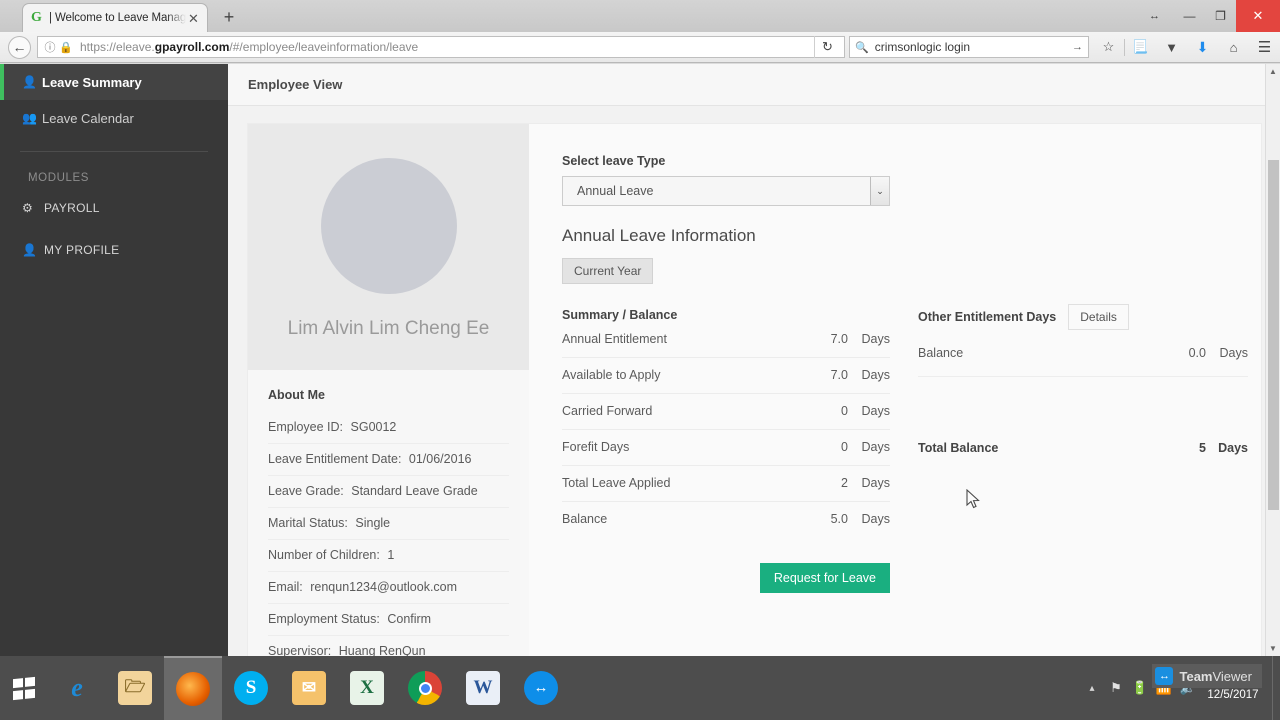  Describe the element at coordinates (296, 395) in the screenshot. I see `about-me-title: About Me` at that location.